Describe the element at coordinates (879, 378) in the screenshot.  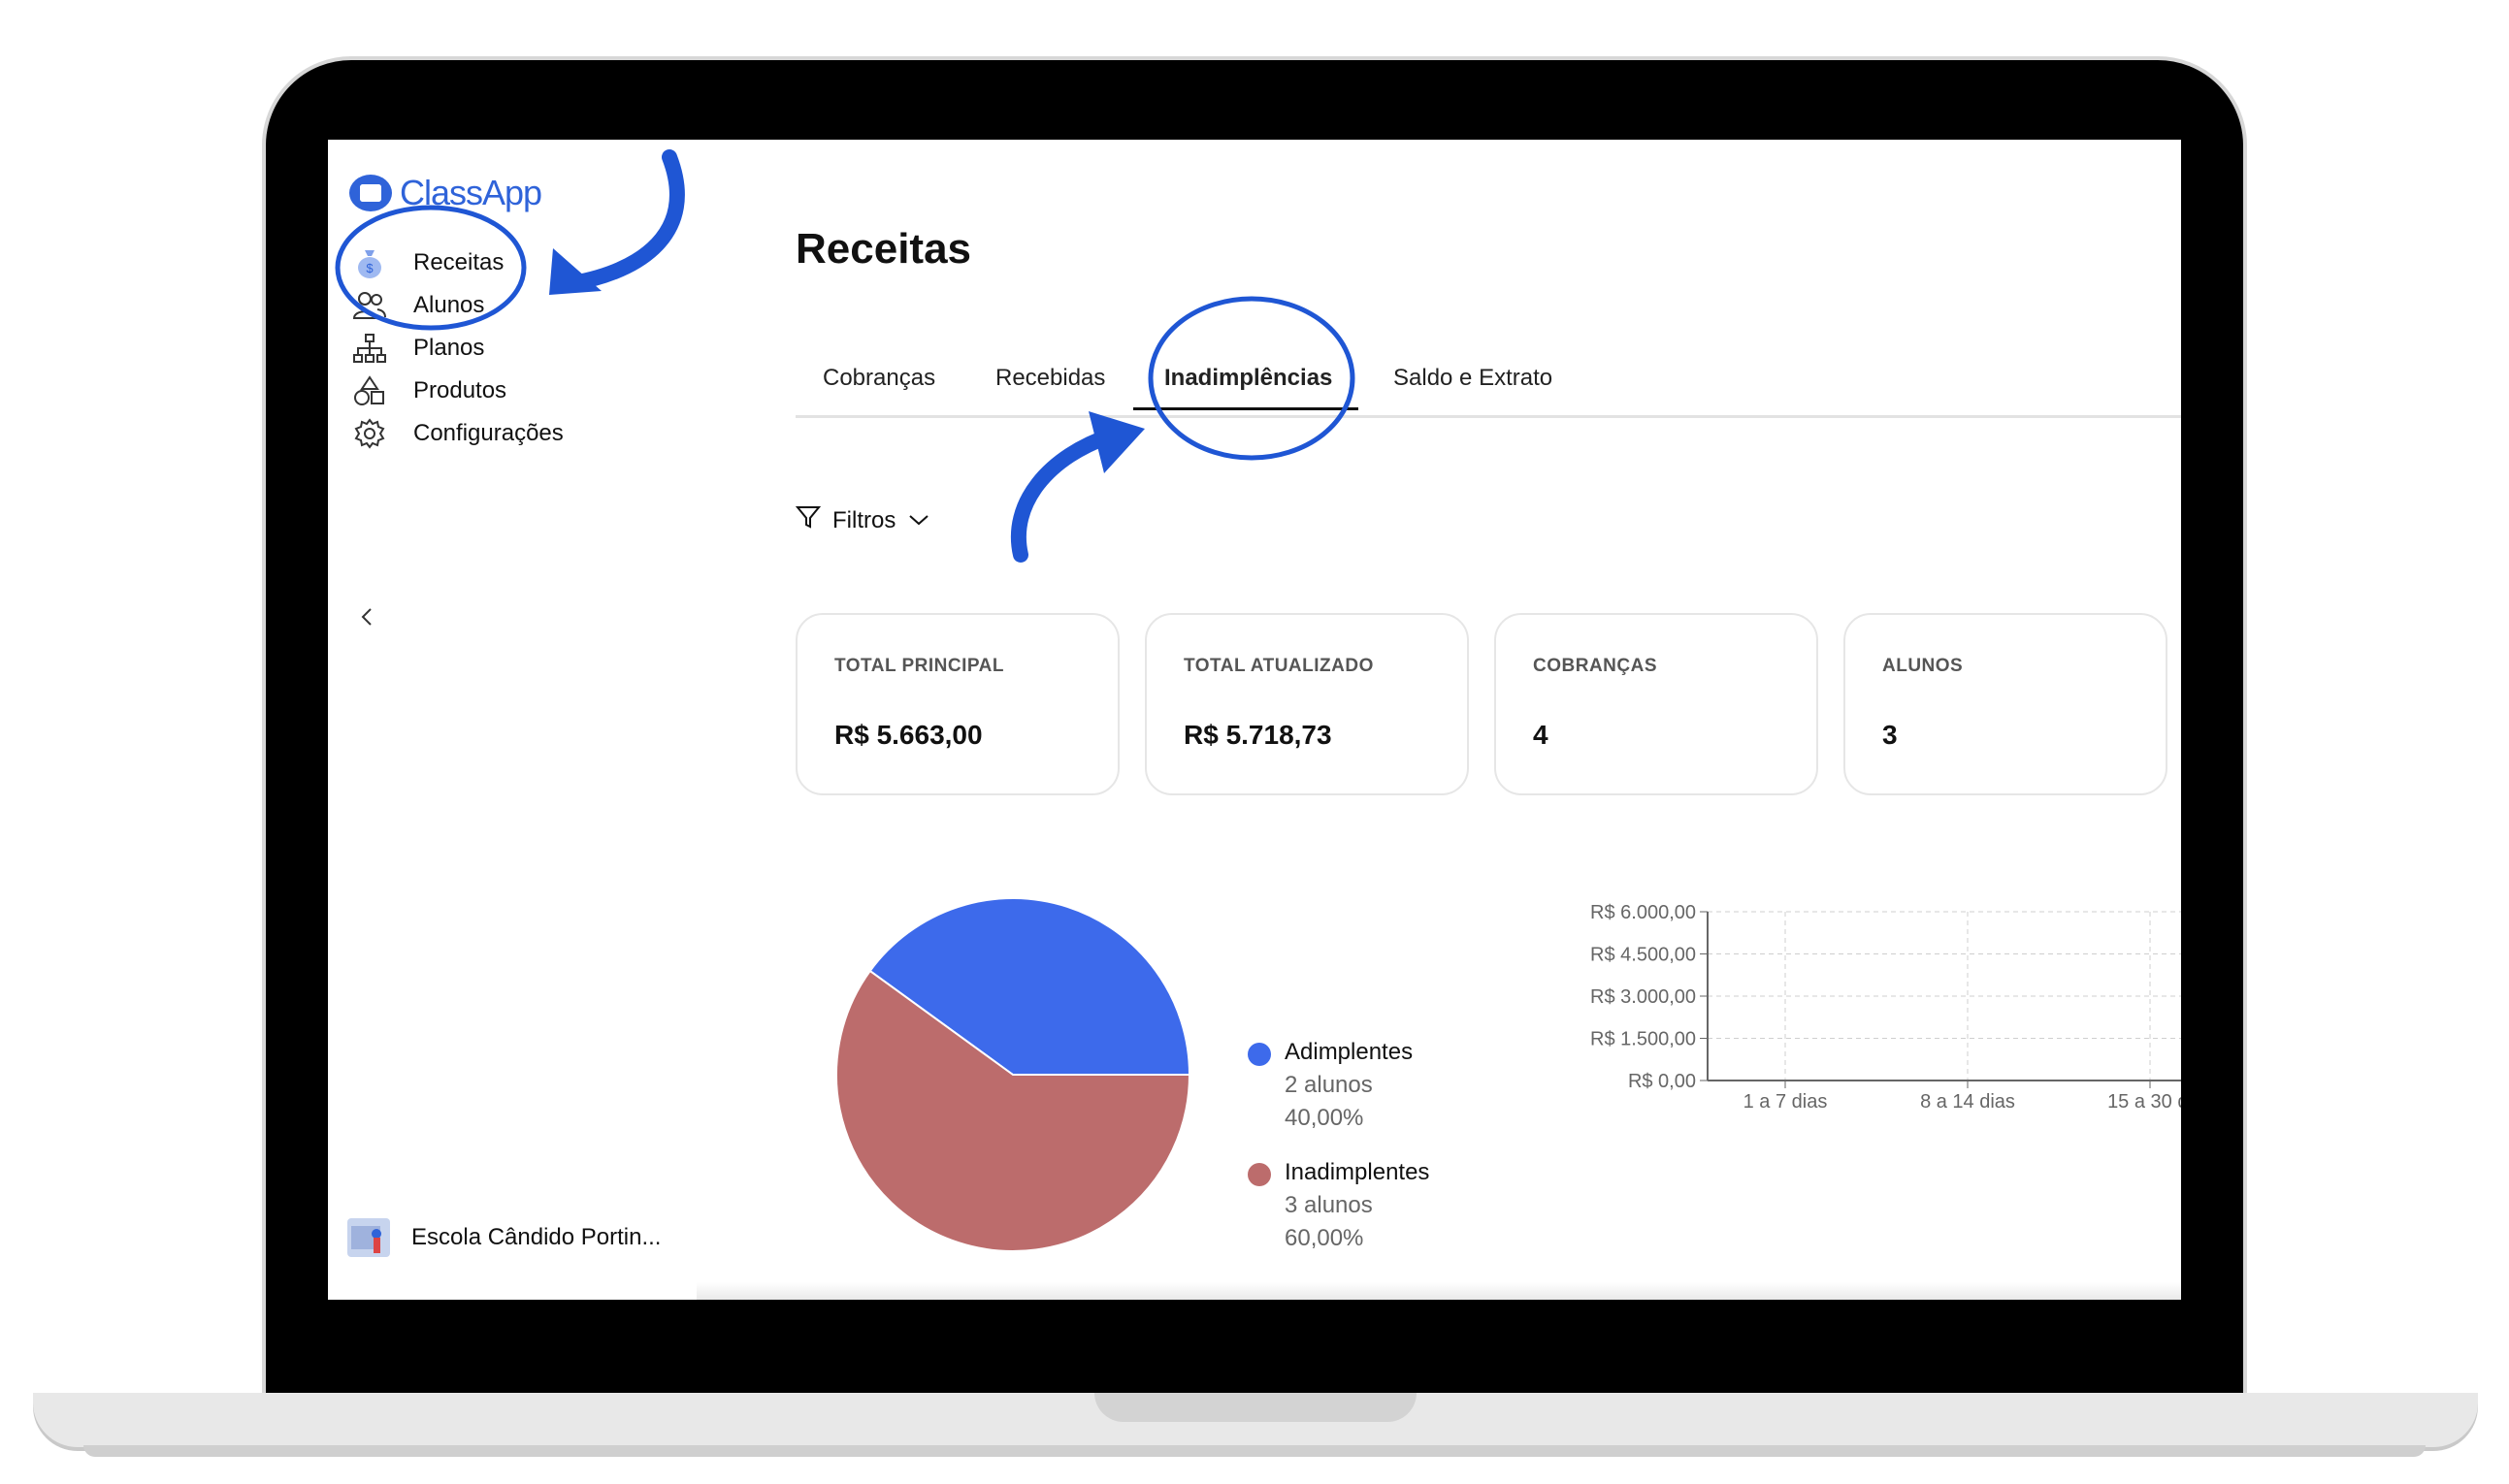
I see `tab-cobrancas: Cobranças` at that location.